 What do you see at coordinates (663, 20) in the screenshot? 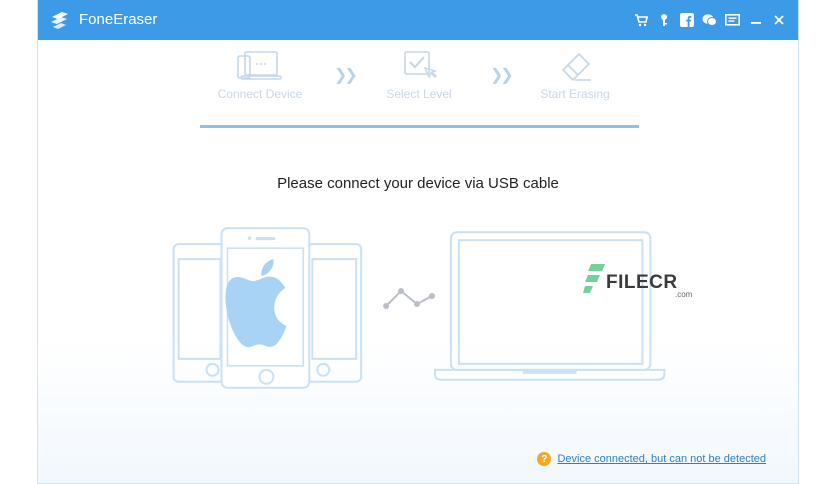
I see `key-icon` at bounding box center [663, 20].